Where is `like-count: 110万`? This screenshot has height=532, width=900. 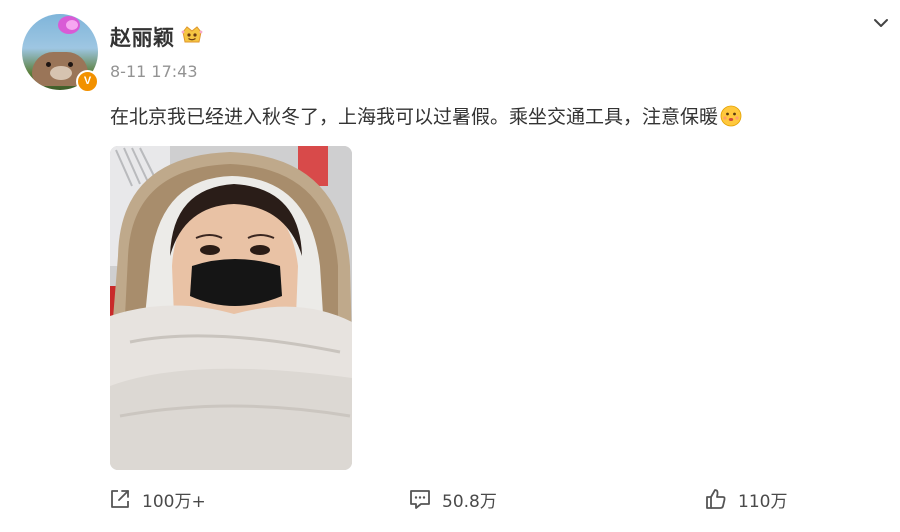
like-count: 110万 is located at coordinates (763, 501).